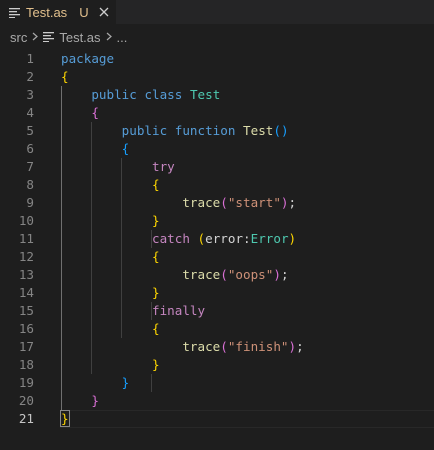 This screenshot has height=450, width=434. What do you see at coordinates (26, 346) in the screenshot?
I see `line-number: 17` at bounding box center [26, 346].